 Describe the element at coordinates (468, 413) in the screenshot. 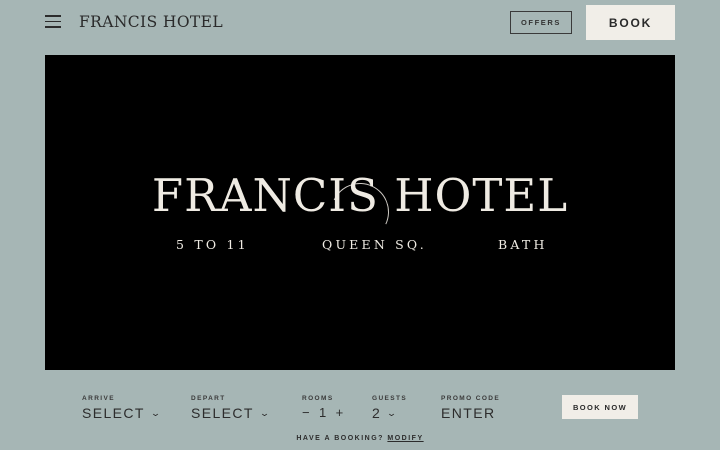

I see `promo-code-input: ENTER` at that location.